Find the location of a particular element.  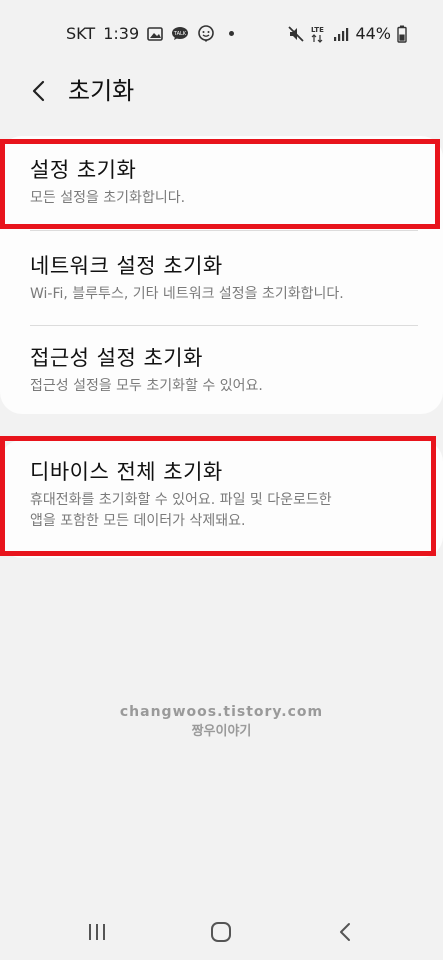

reset-accessibility-settings-item: 접근성 설정 초기화 접근성 설정을 모두 초기화할 수 있어요. is located at coordinates (221, 370).